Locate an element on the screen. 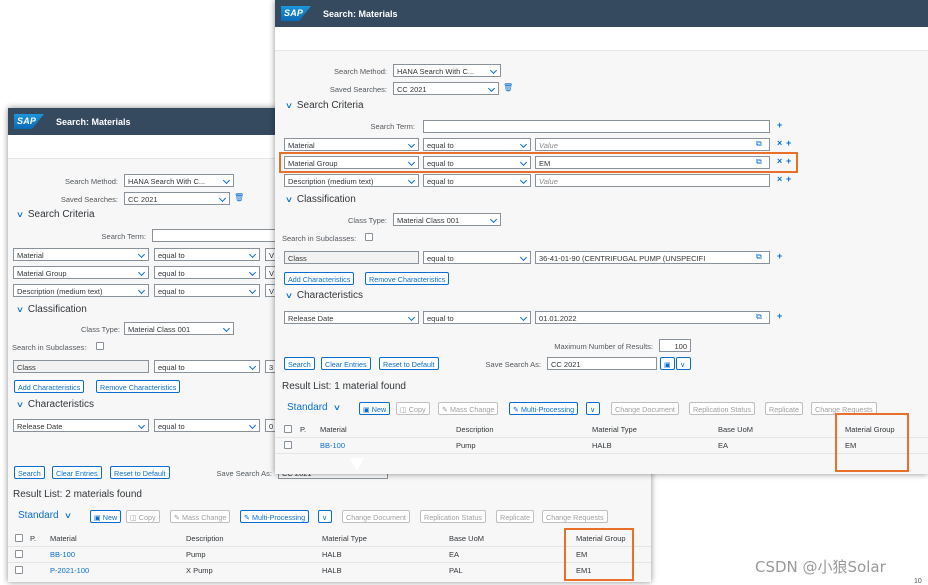  result-count: Result List: 1 material found is located at coordinates (344, 386).